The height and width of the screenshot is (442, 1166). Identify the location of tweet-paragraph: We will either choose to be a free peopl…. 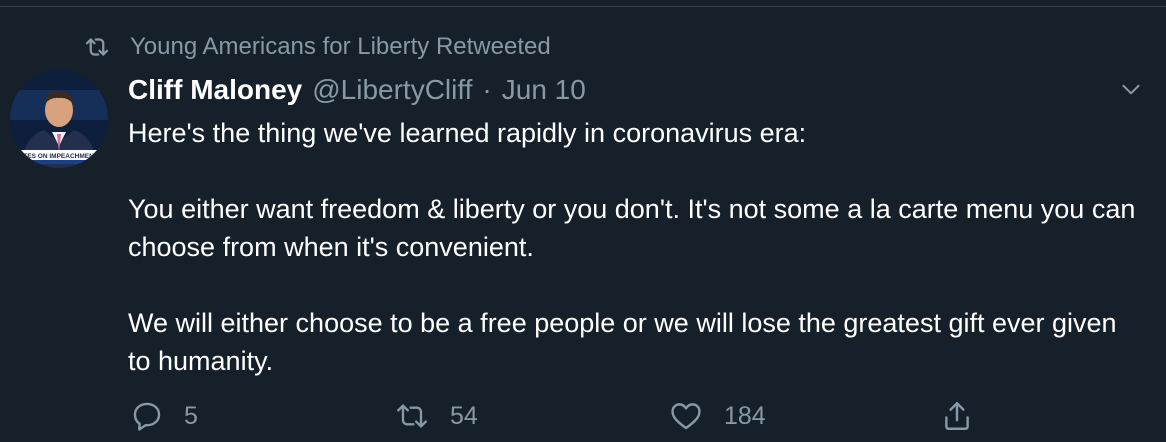
(622, 342).